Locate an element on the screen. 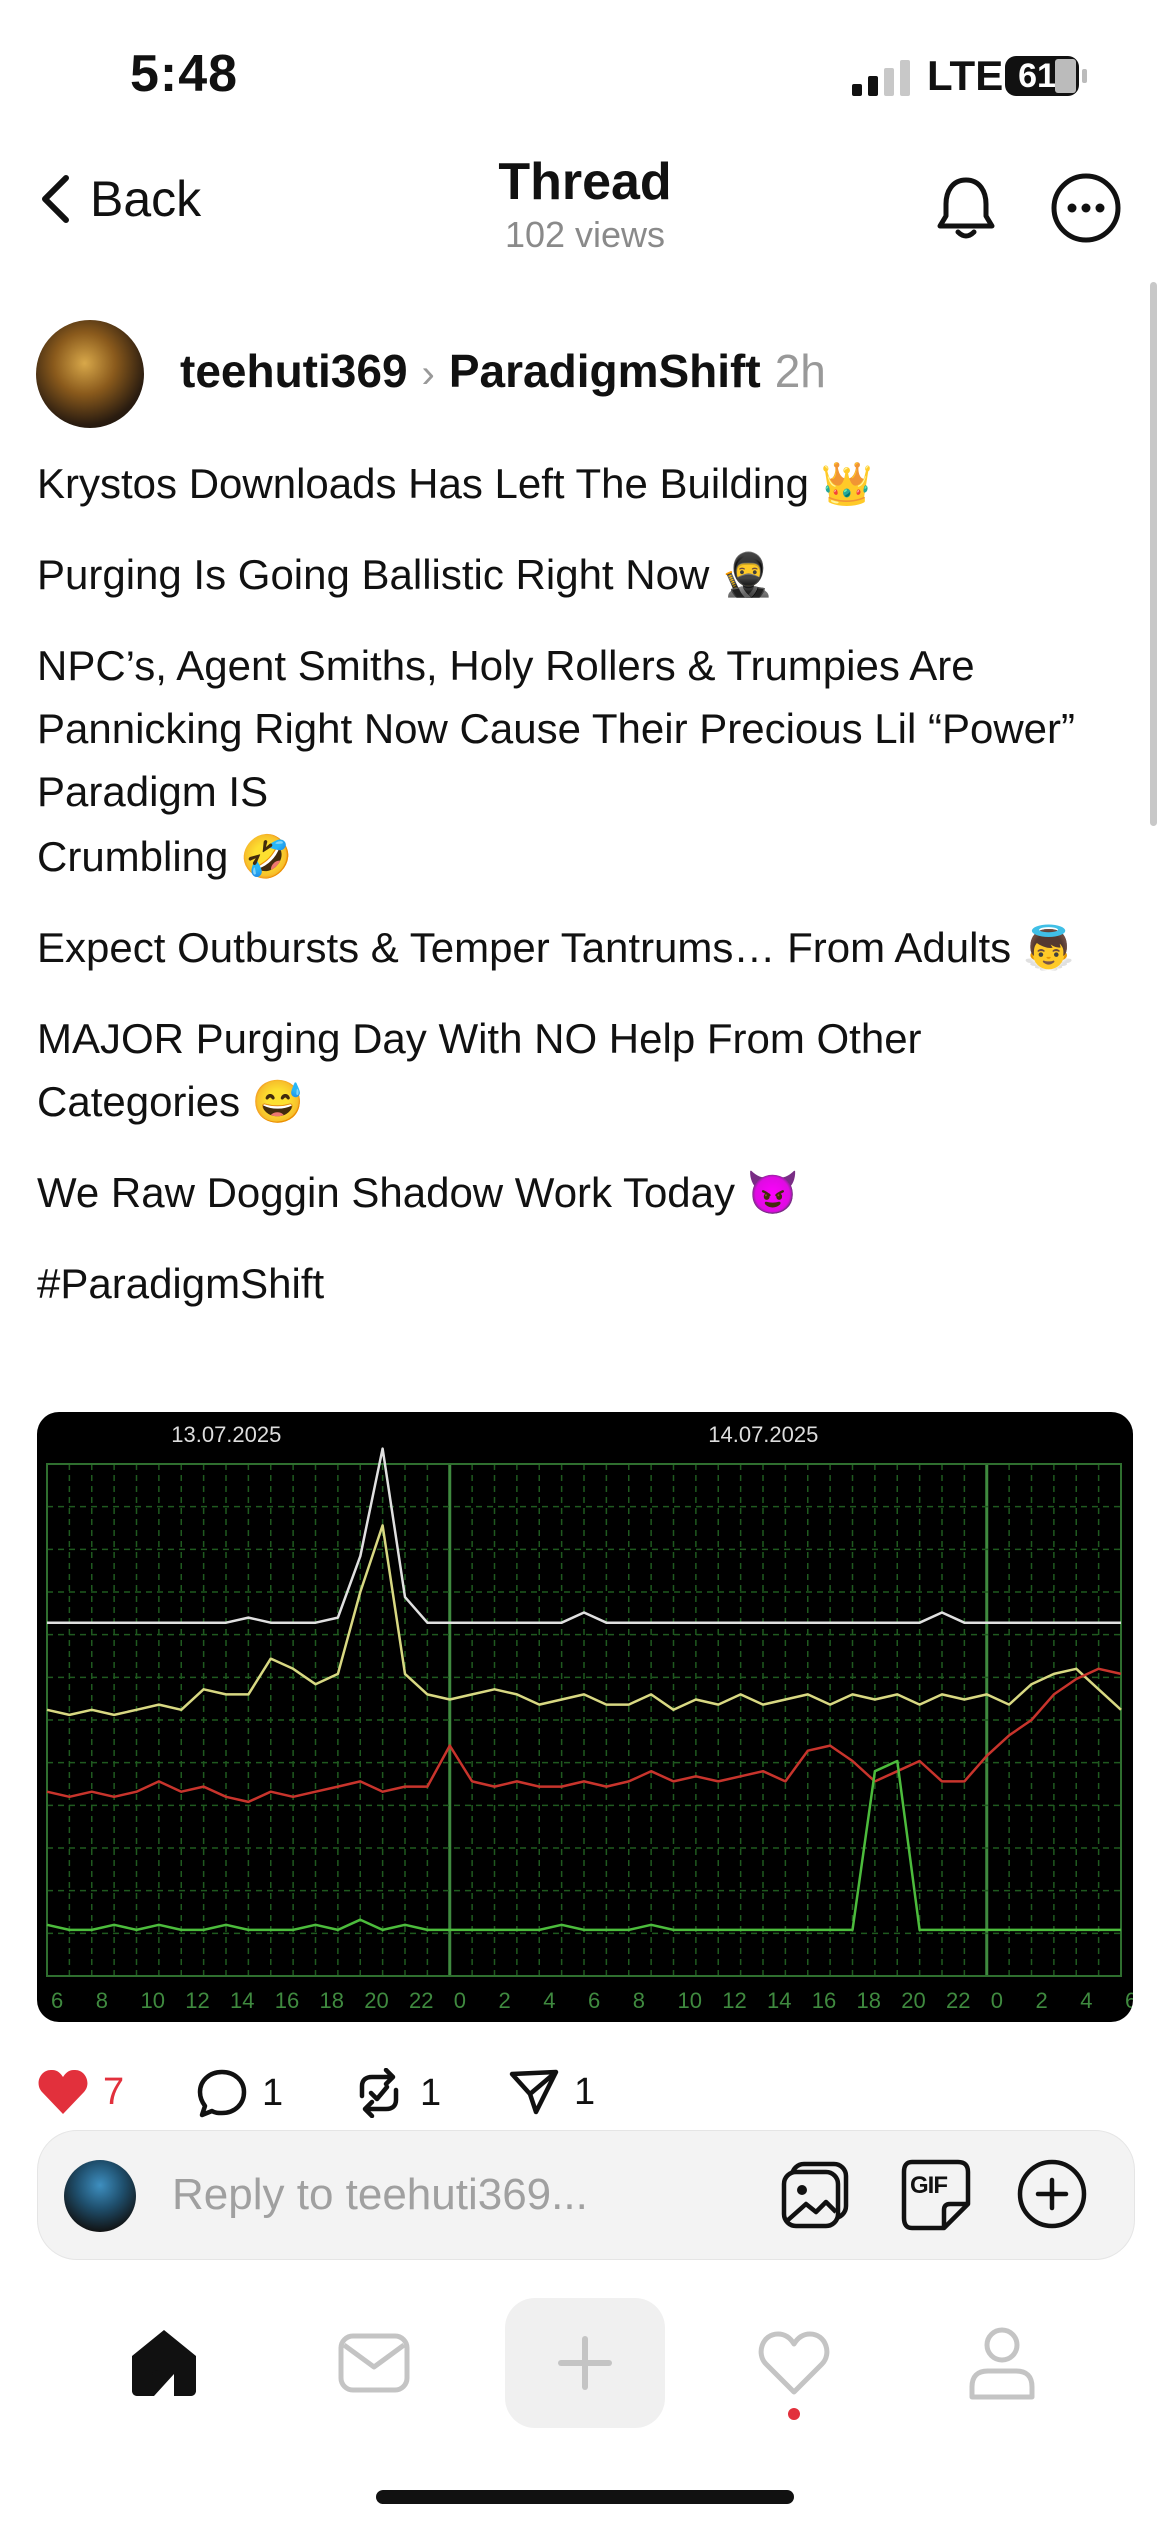  battery-icon: 61 is located at coordinates (1047, 76).